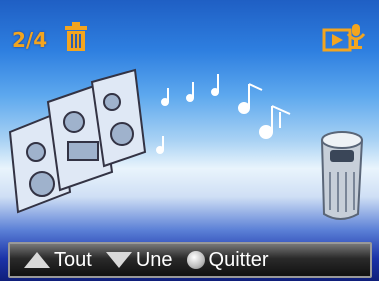 The height and width of the screenshot is (281, 379). I want to click on slideshow-audio-icon, so click(344, 38).